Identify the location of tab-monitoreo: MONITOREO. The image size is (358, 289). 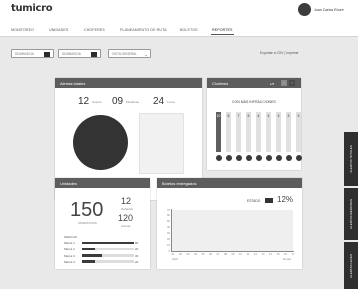
(22, 30).